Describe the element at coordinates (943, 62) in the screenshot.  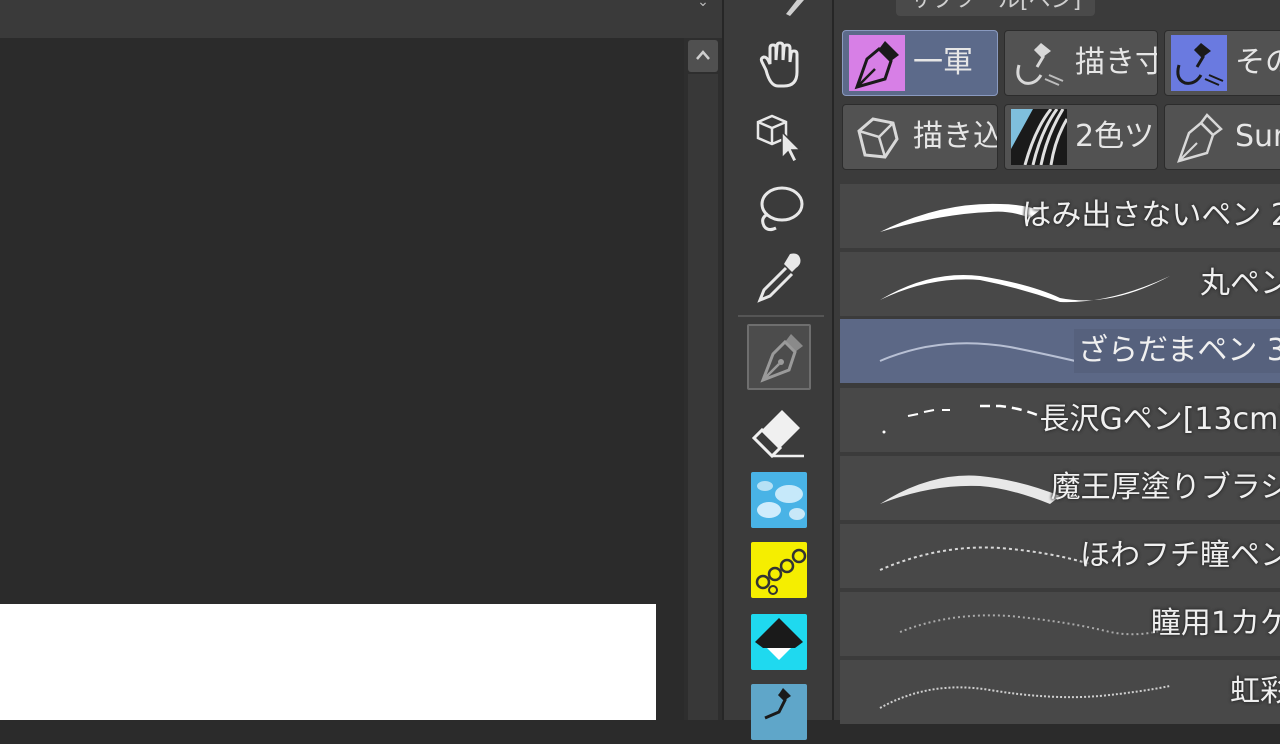
I see `group-label: 一軍` at that location.